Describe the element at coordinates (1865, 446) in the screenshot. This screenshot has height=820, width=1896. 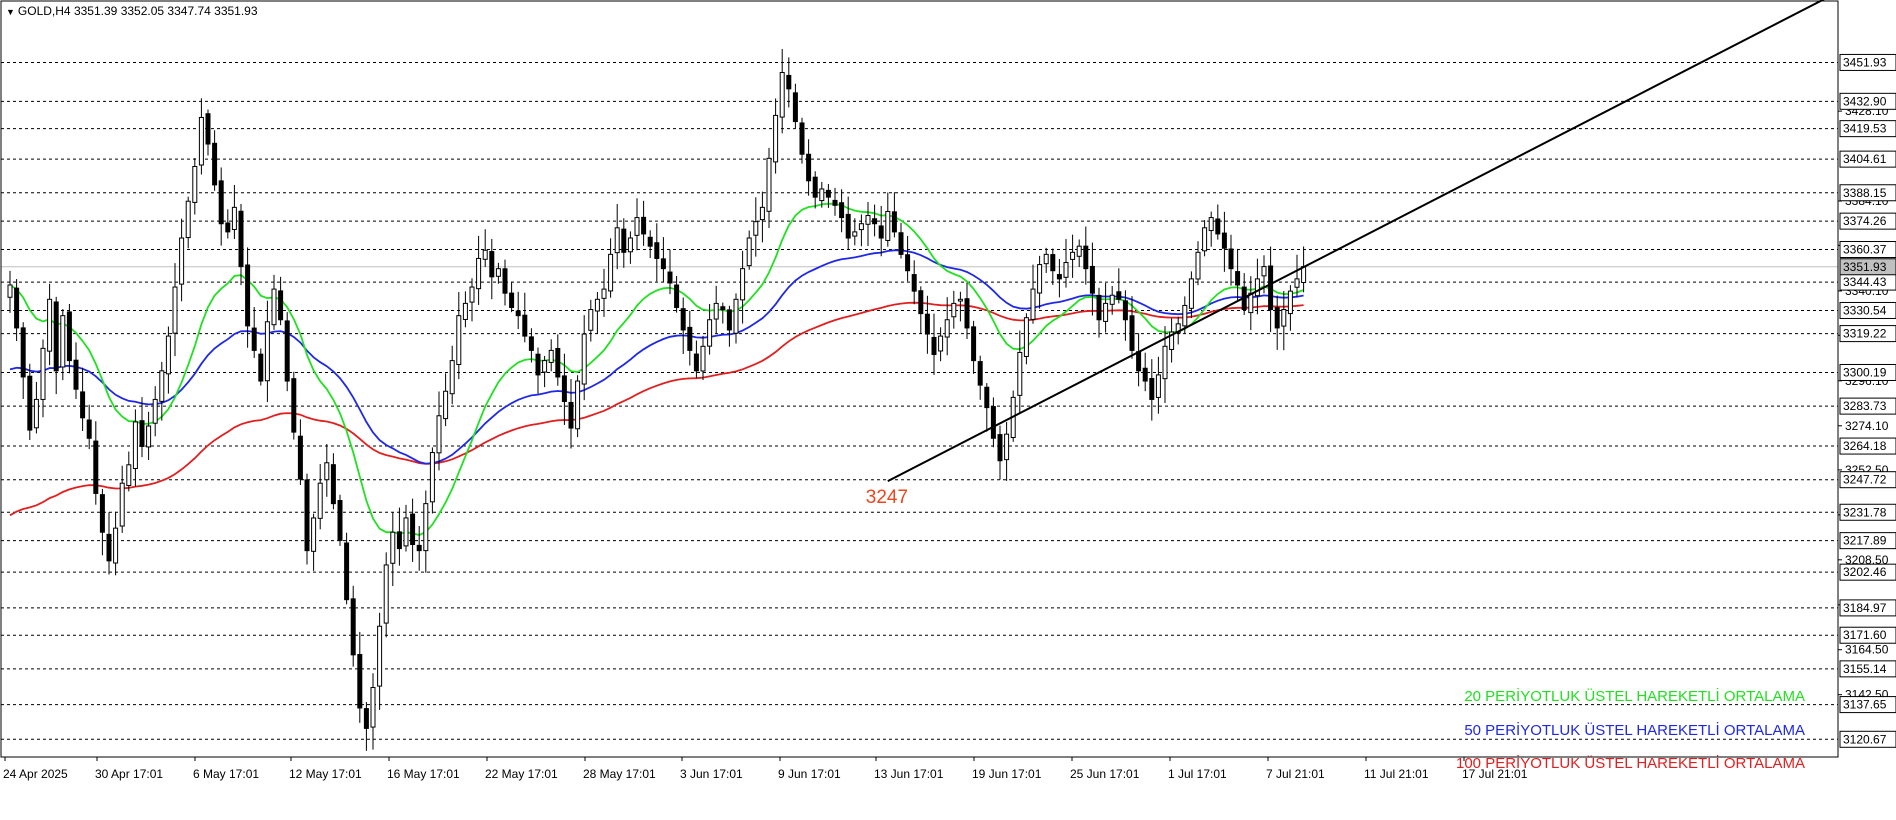
I see `level-price-label: 3264.18` at that location.